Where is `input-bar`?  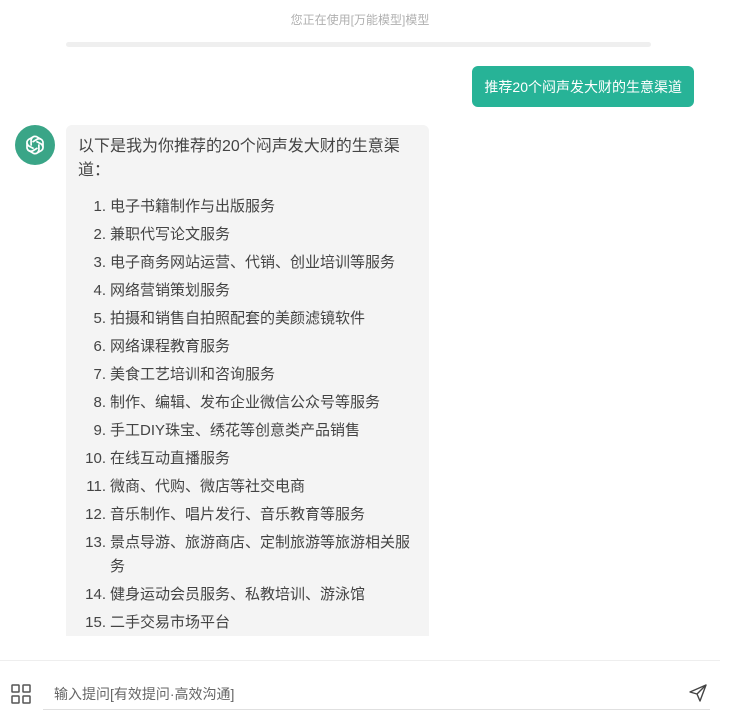 input-bar is located at coordinates (360, 687).